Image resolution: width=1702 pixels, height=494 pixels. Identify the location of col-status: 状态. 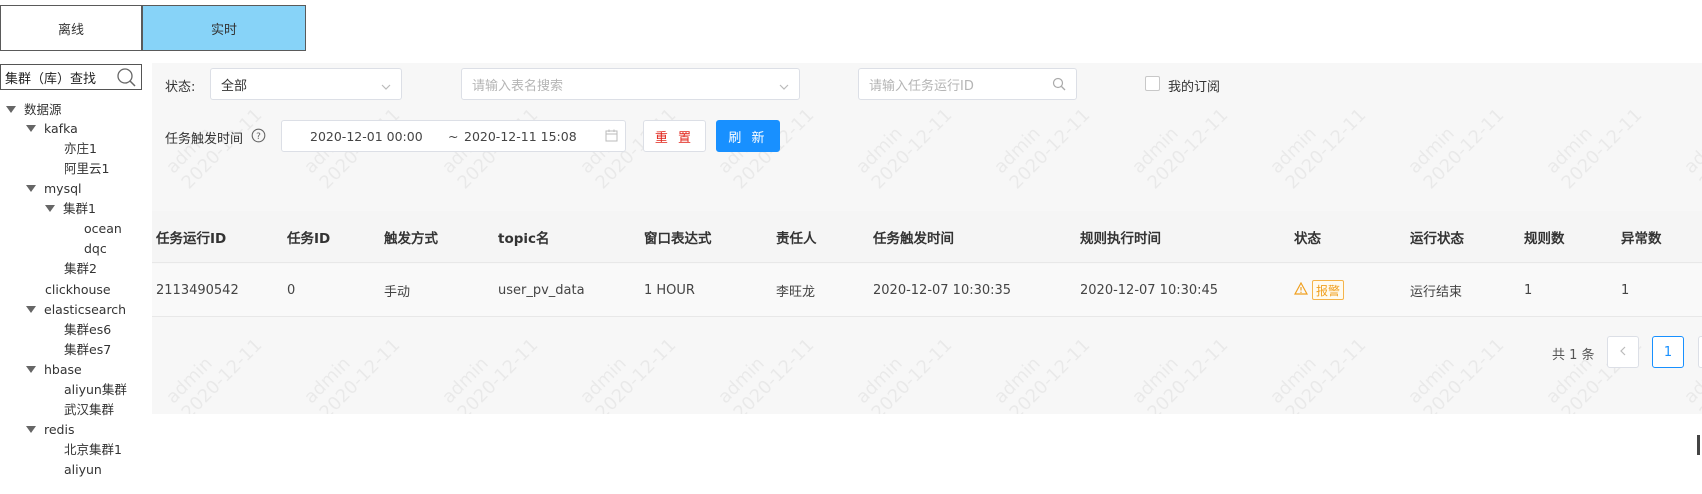
(1307, 236).